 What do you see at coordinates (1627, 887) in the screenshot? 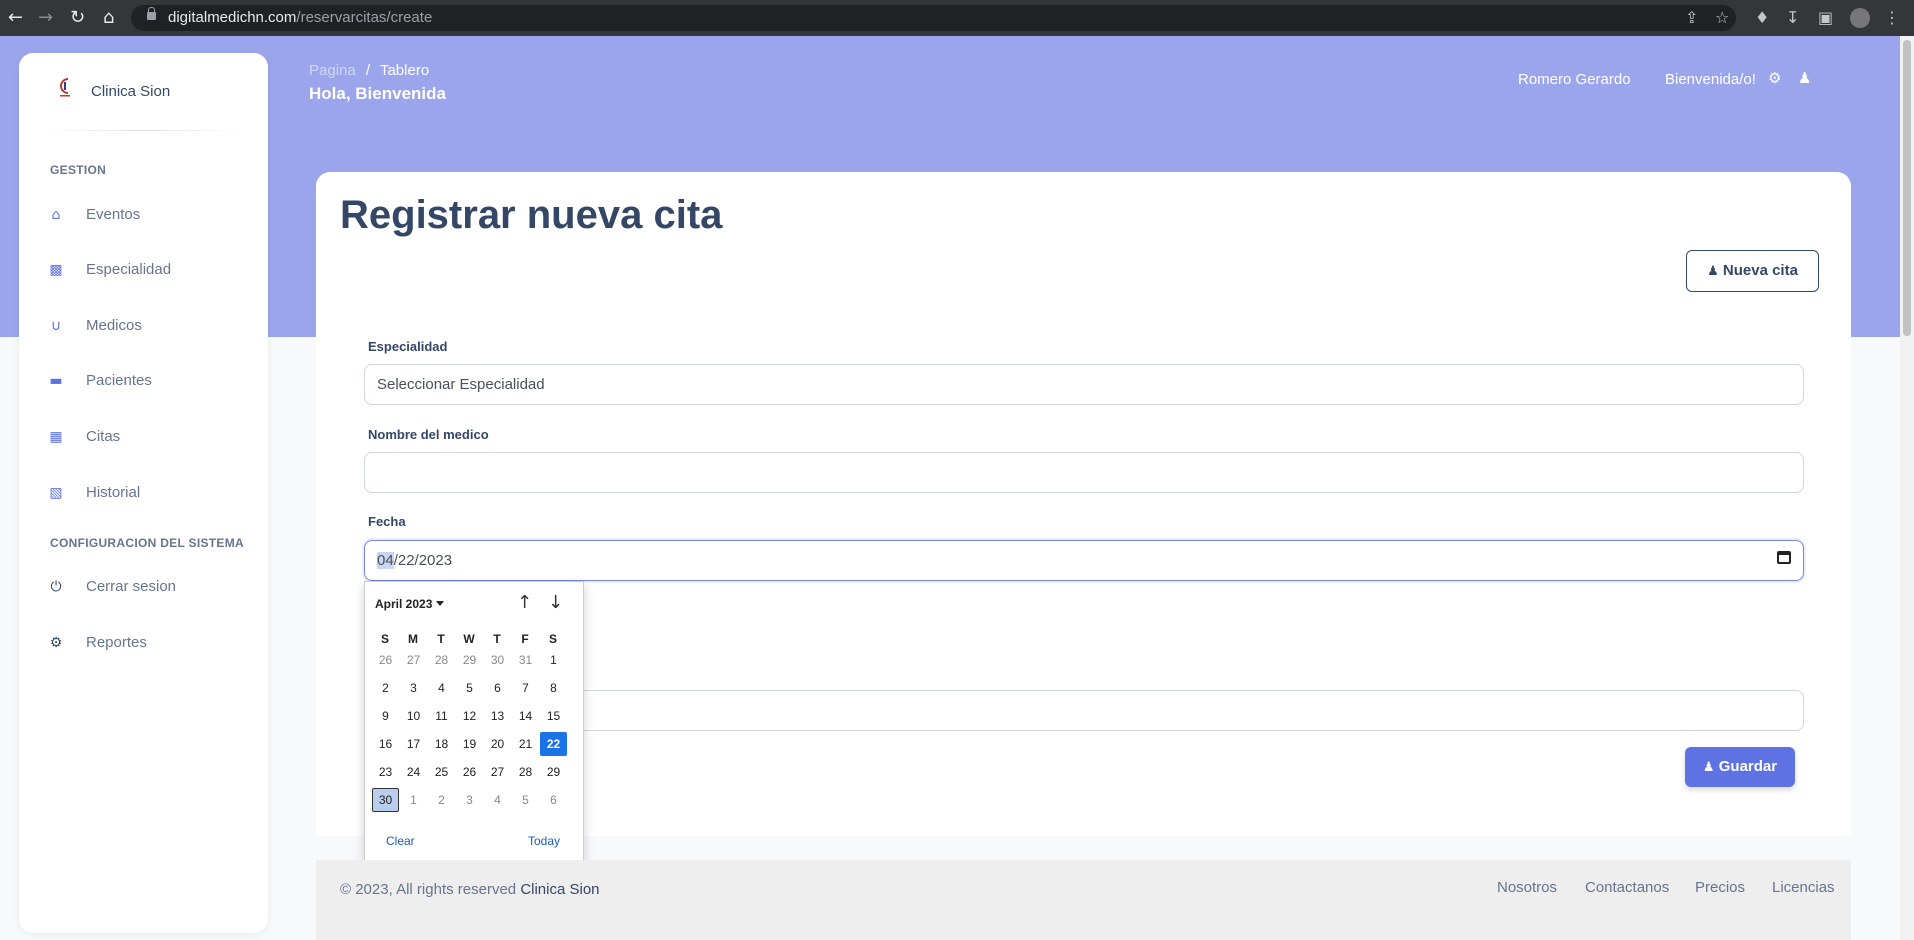
I see `footer-link-contactanos: Contactanos` at bounding box center [1627, 887].